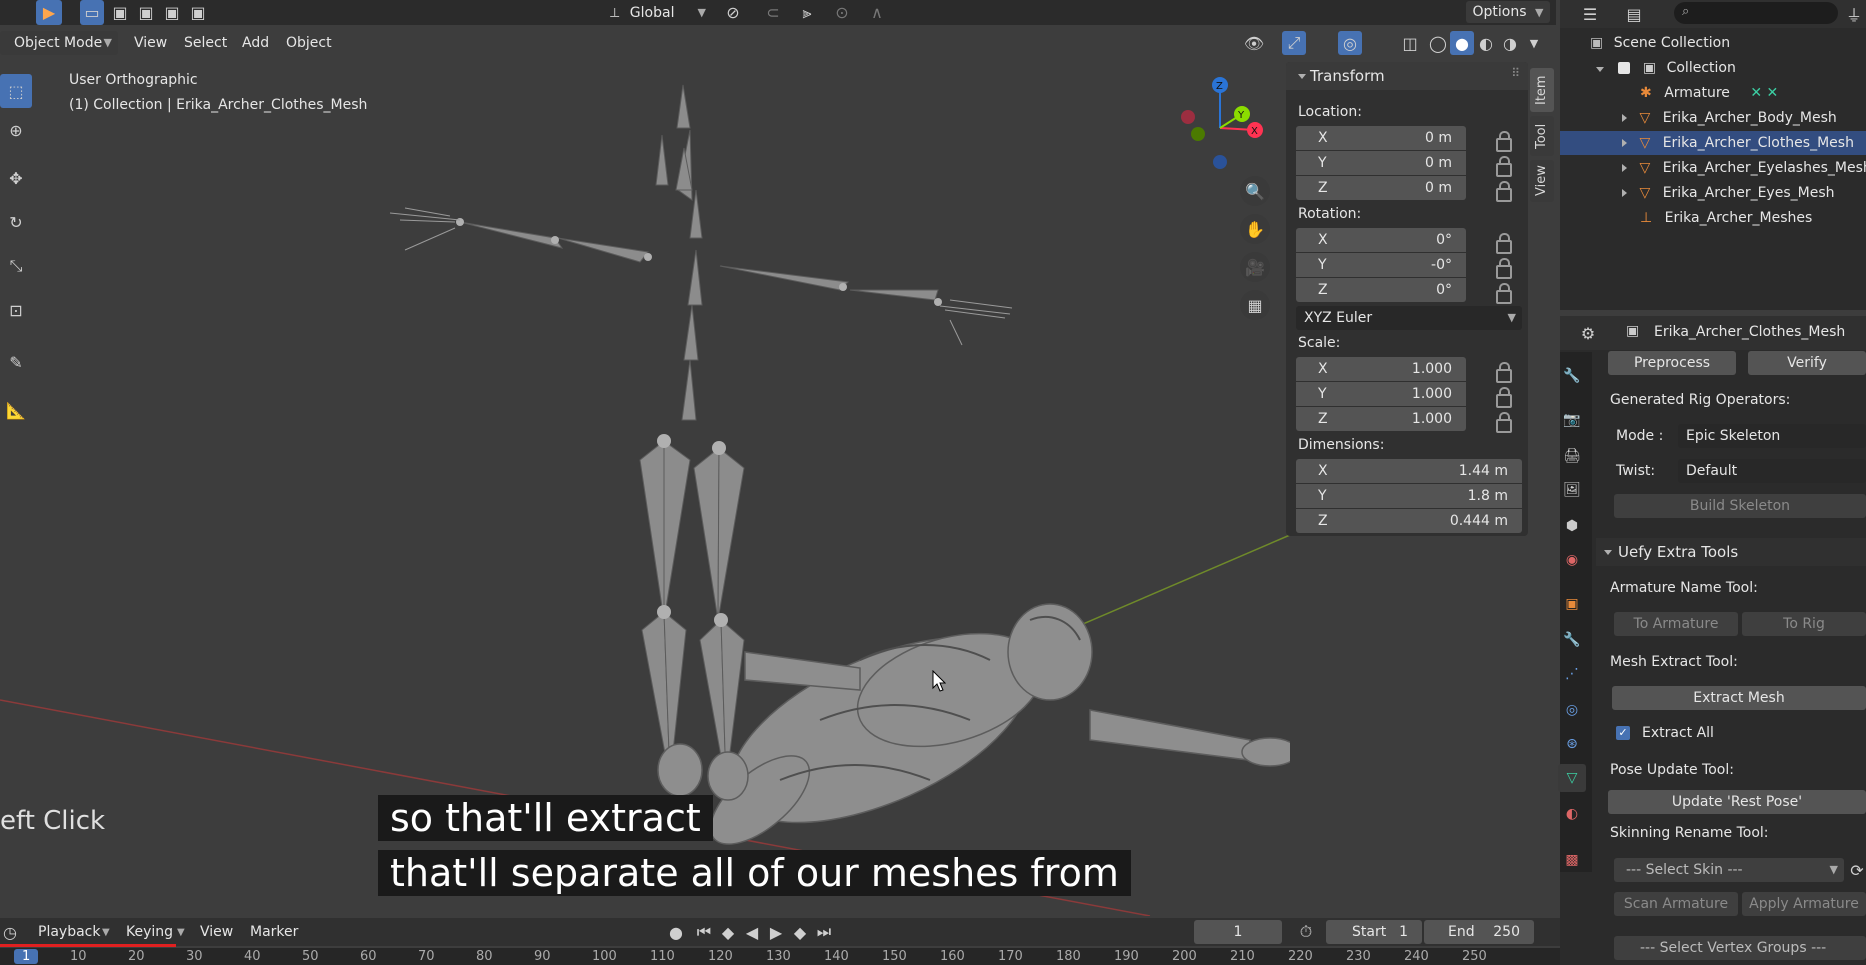 The width and height of the screenshot is (1866, 965). Describe the element at coordinates (172, 12) in the screenshot. I see `select-invert-mode-icon: ▣` at that location.